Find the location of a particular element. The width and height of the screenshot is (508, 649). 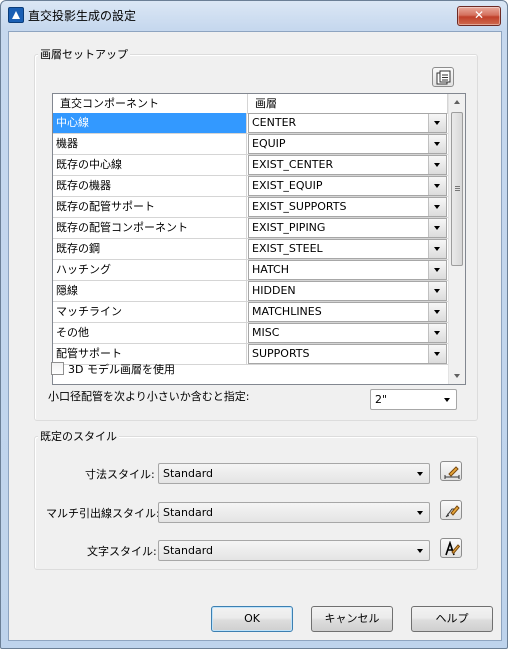

small-bore-label: 小口径配管を次より小さいか含むと指定: is located at coordinates (149, 396).